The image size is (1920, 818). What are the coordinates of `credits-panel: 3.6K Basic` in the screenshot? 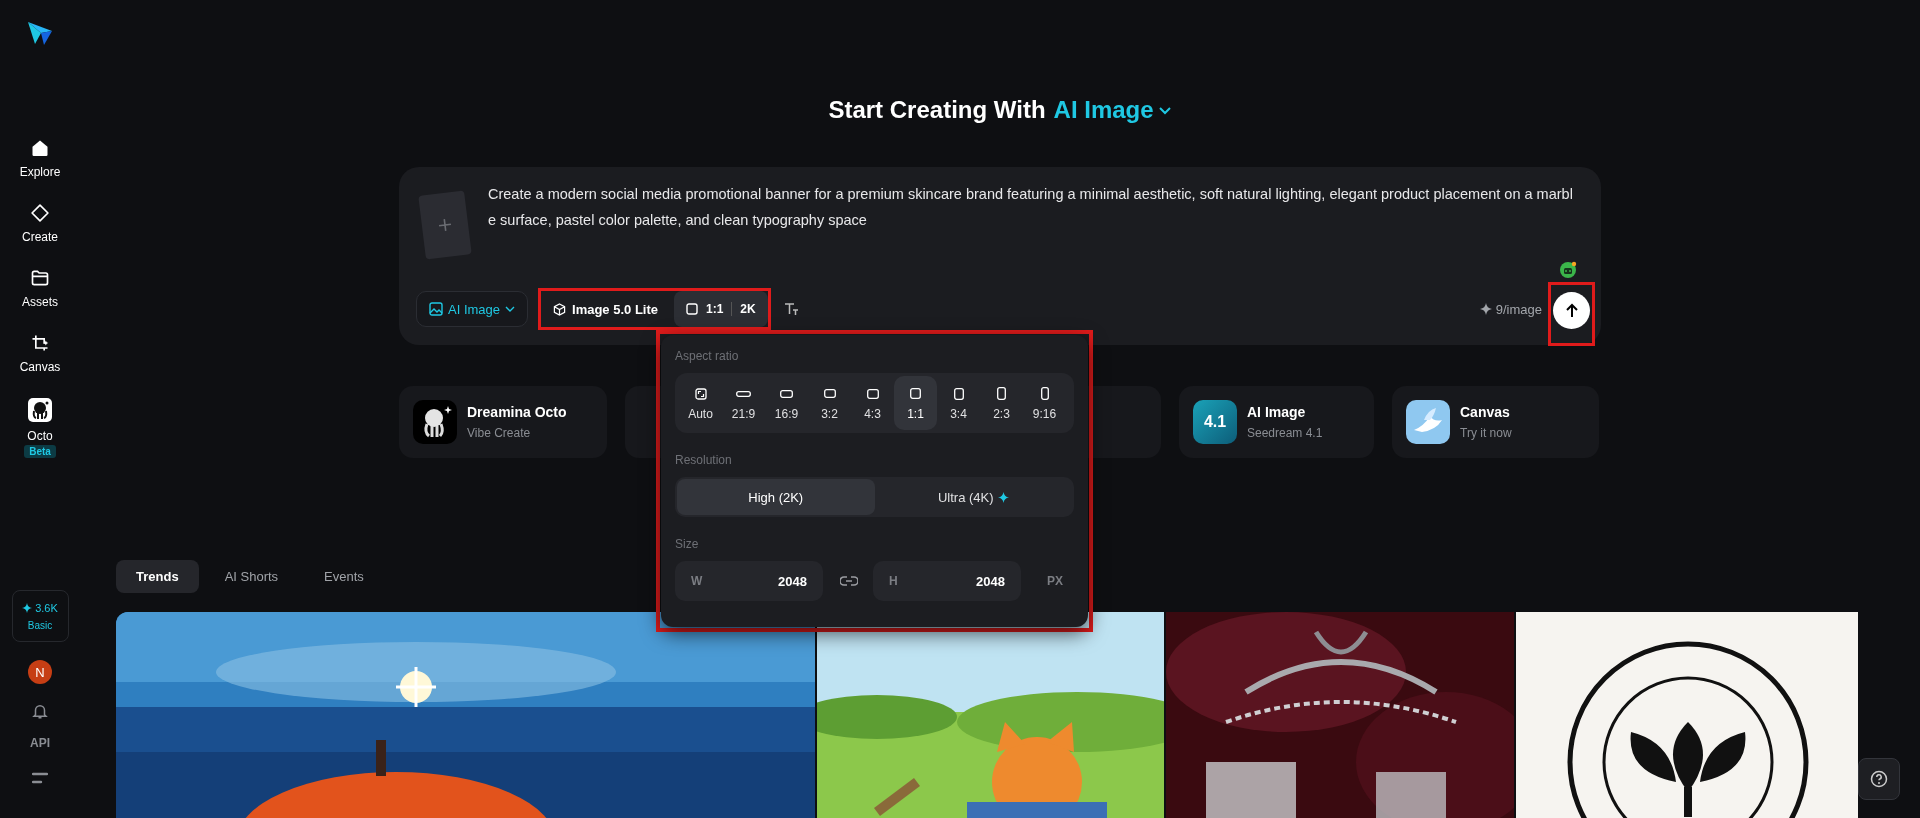 It's located at (40, 616).